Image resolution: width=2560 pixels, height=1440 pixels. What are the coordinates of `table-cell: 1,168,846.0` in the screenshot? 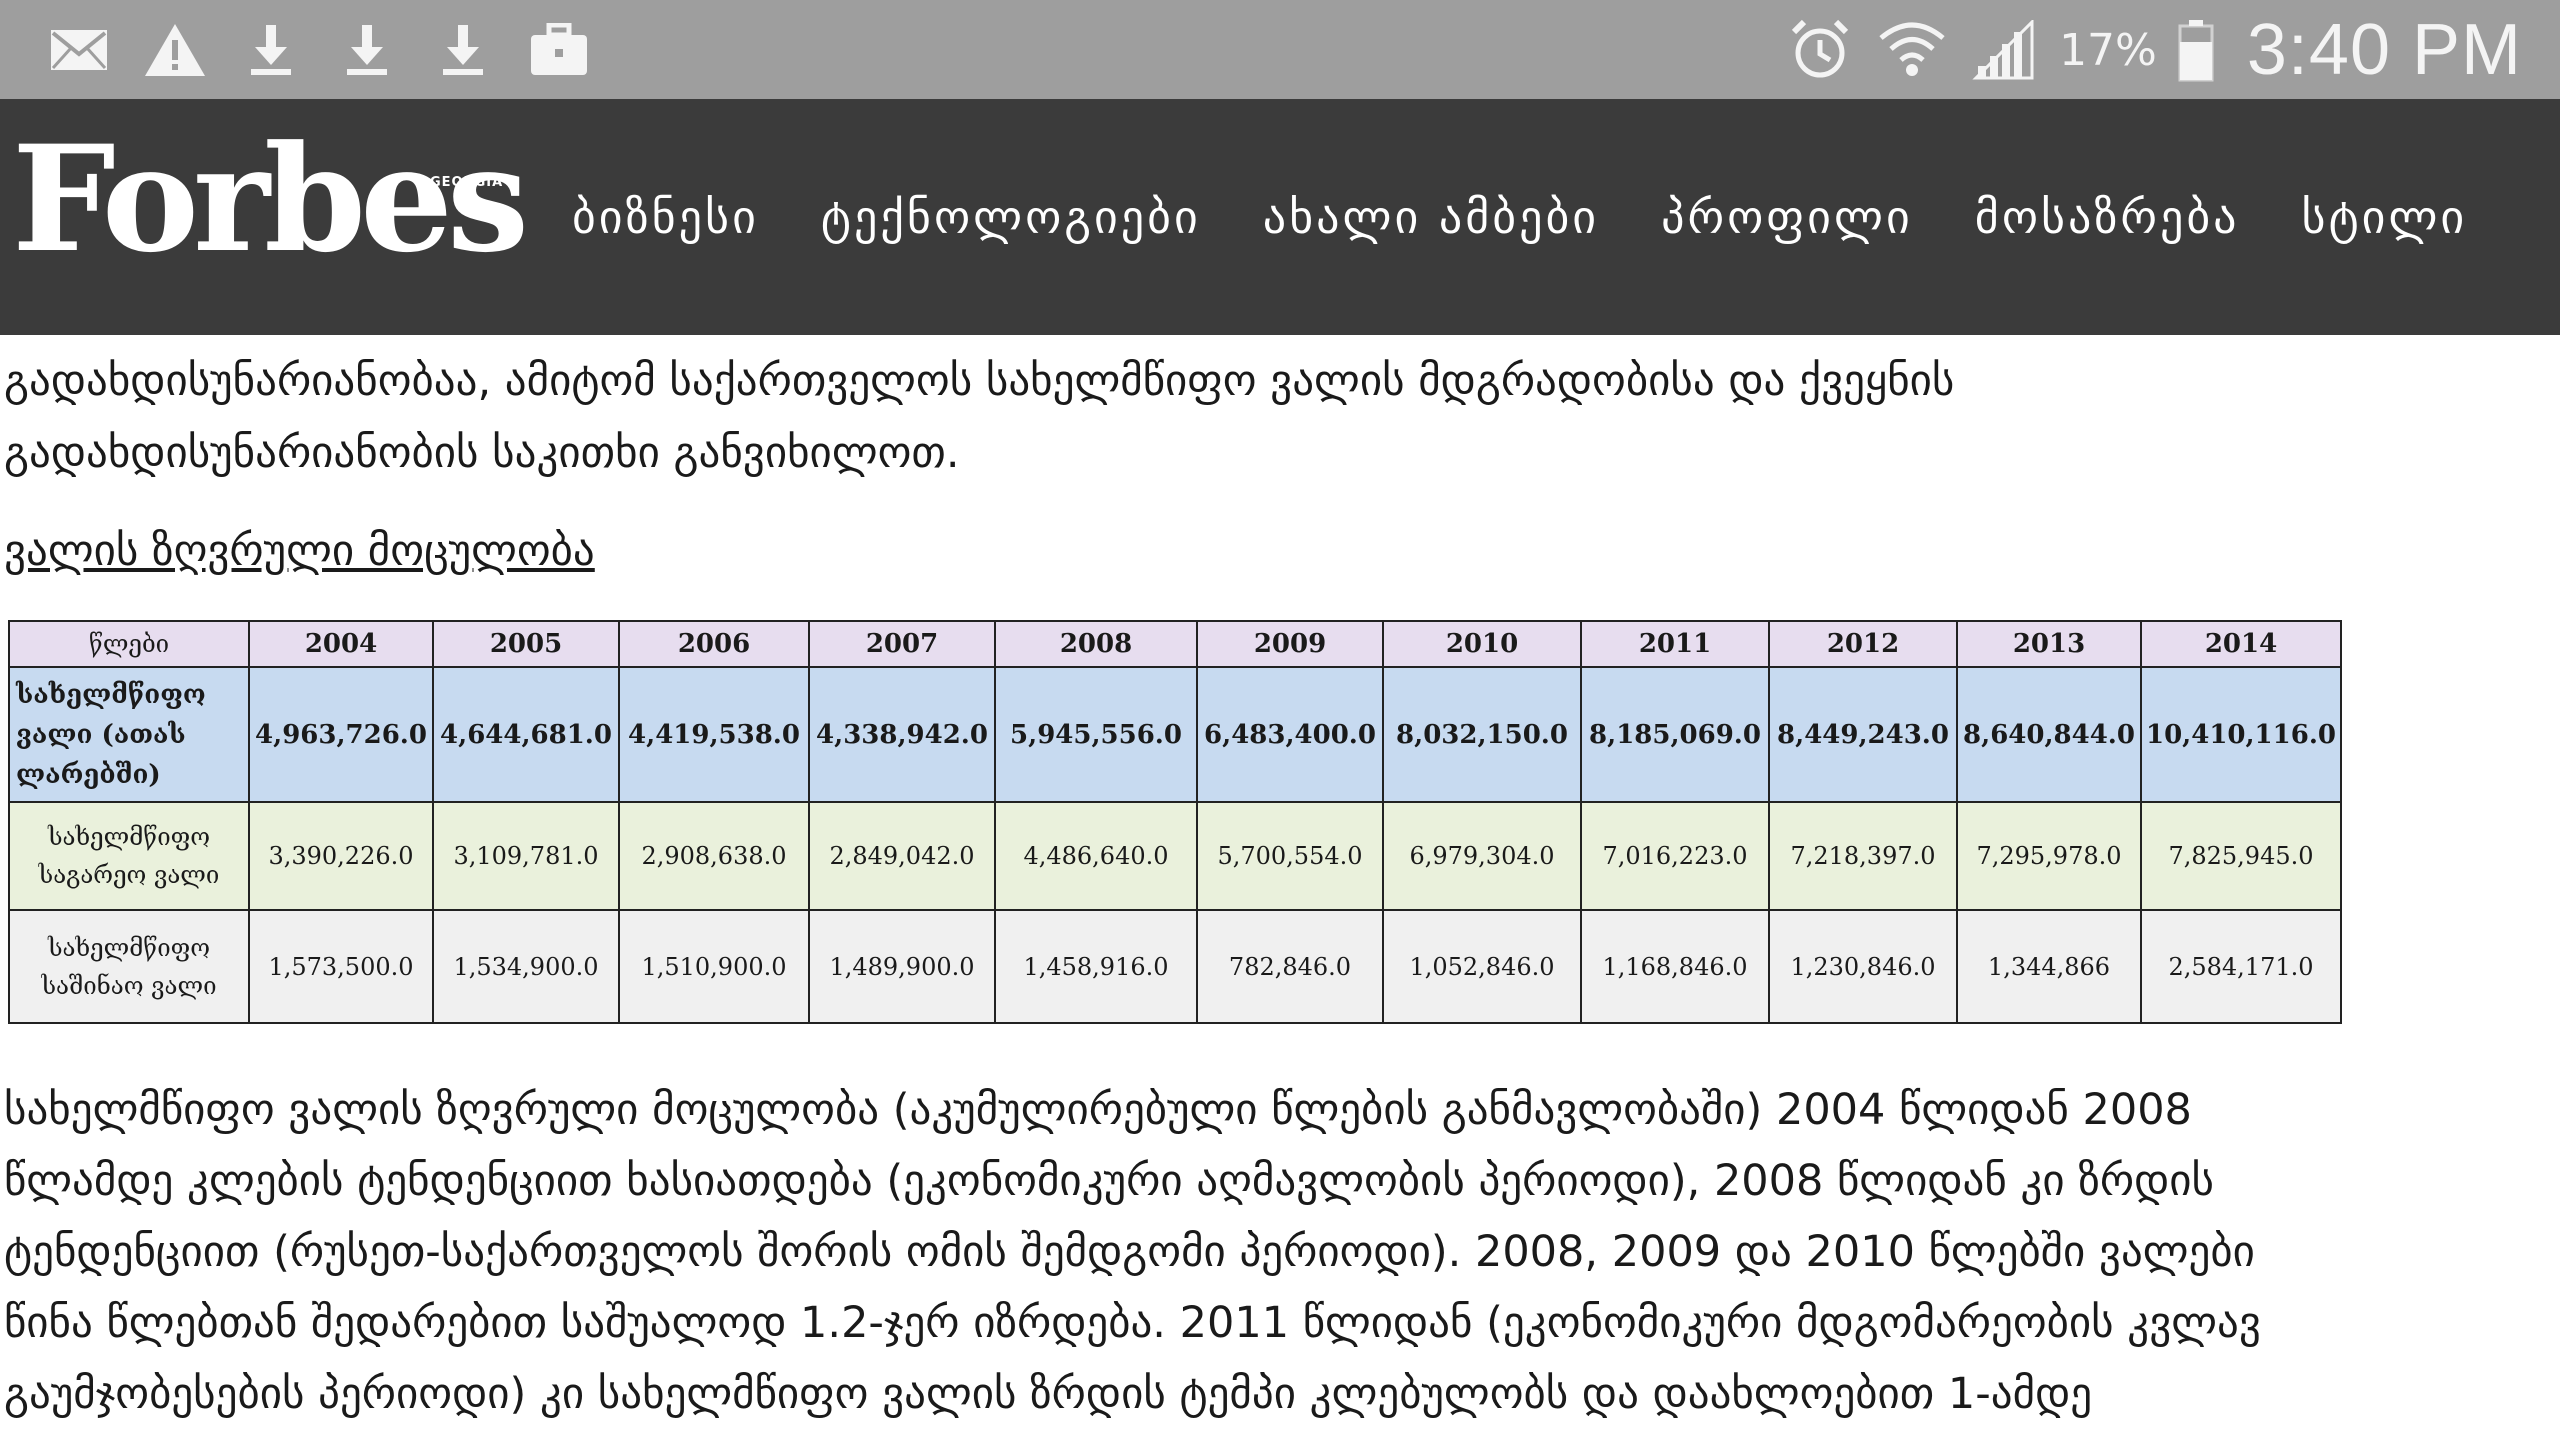 It's located at (1675, 966).